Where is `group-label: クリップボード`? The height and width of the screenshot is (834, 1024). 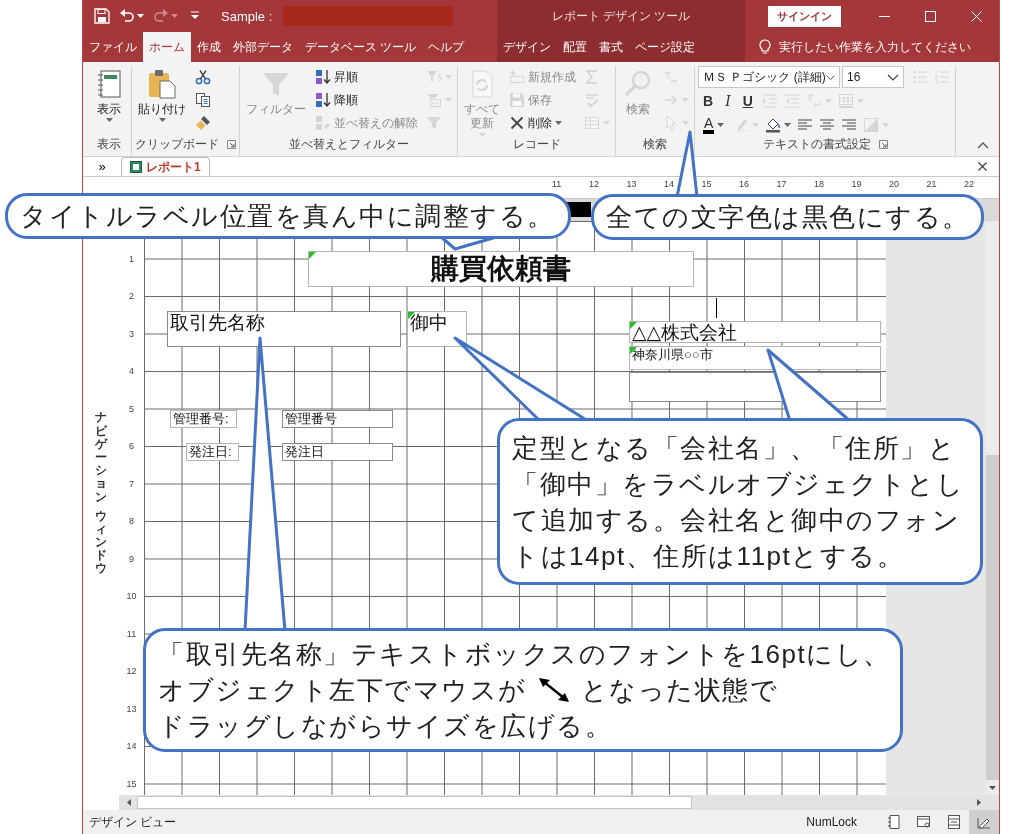 group-label: クリップボード is located at coordinates (177, 144).